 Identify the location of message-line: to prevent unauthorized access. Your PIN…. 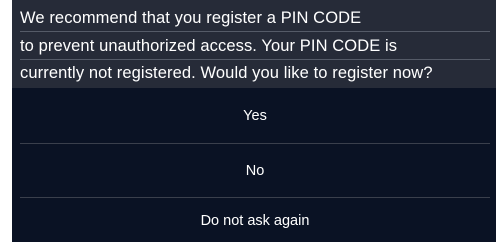
(209, 46).